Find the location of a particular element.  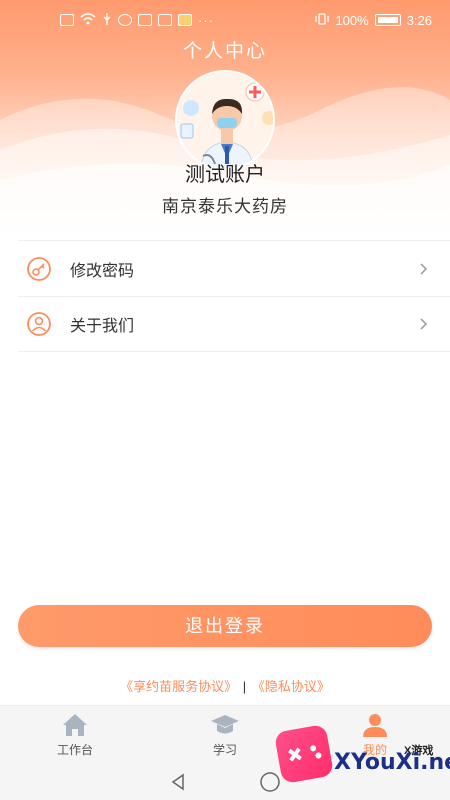

clock: 3:26 is located at coordinates (419, 20).